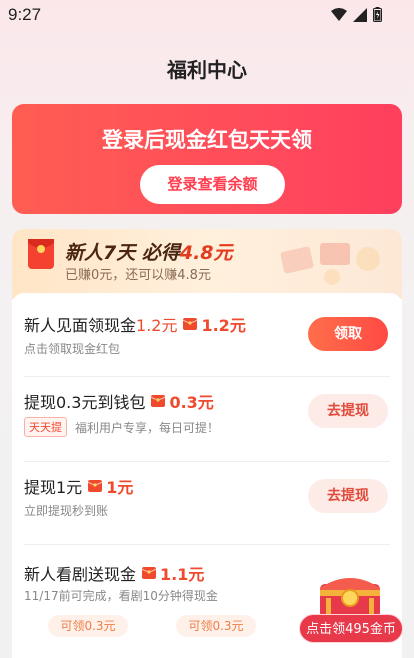  I want to click on red-envelopes-decoration-icon, so click(330, 264).